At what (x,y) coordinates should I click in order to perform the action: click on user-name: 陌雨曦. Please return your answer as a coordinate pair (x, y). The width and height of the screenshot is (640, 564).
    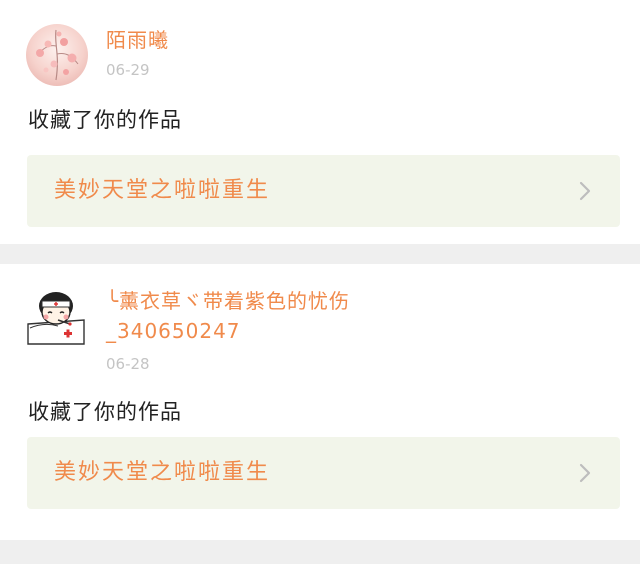
    Looking at the image, I should click on (137, 40).